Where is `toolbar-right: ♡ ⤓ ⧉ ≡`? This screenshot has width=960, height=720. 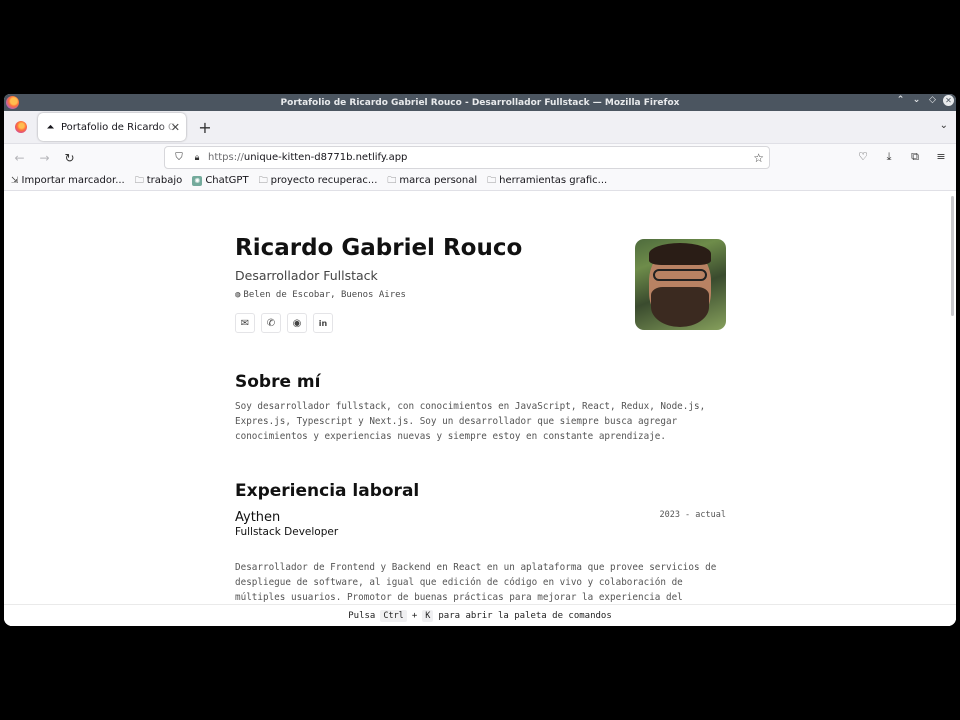 toolbar-right: ♡ ⤓ ⧉ ≡ is located at coordinates (902, 157).